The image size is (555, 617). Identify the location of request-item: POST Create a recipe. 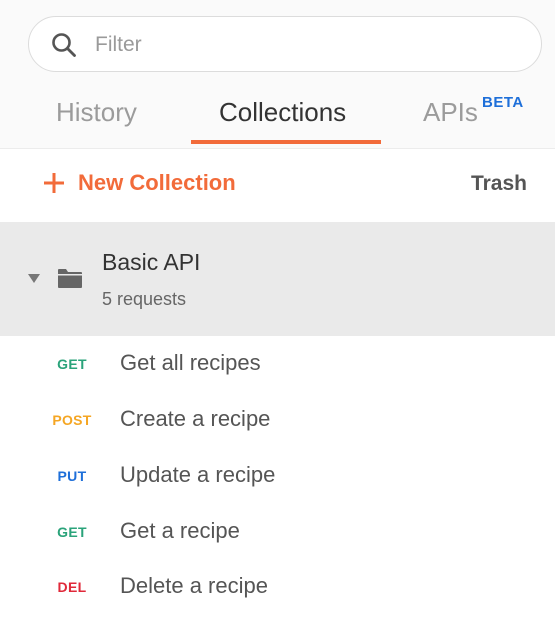
(277, 422).